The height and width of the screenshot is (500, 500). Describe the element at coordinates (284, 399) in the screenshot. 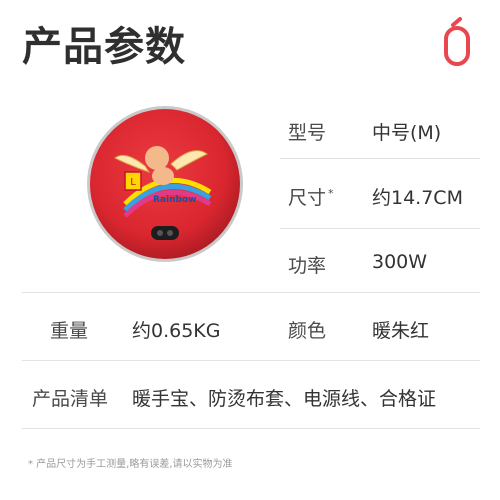

I see `spec-value-contents: 暖手宝、防烫布套、电源线、合格证` at that location.